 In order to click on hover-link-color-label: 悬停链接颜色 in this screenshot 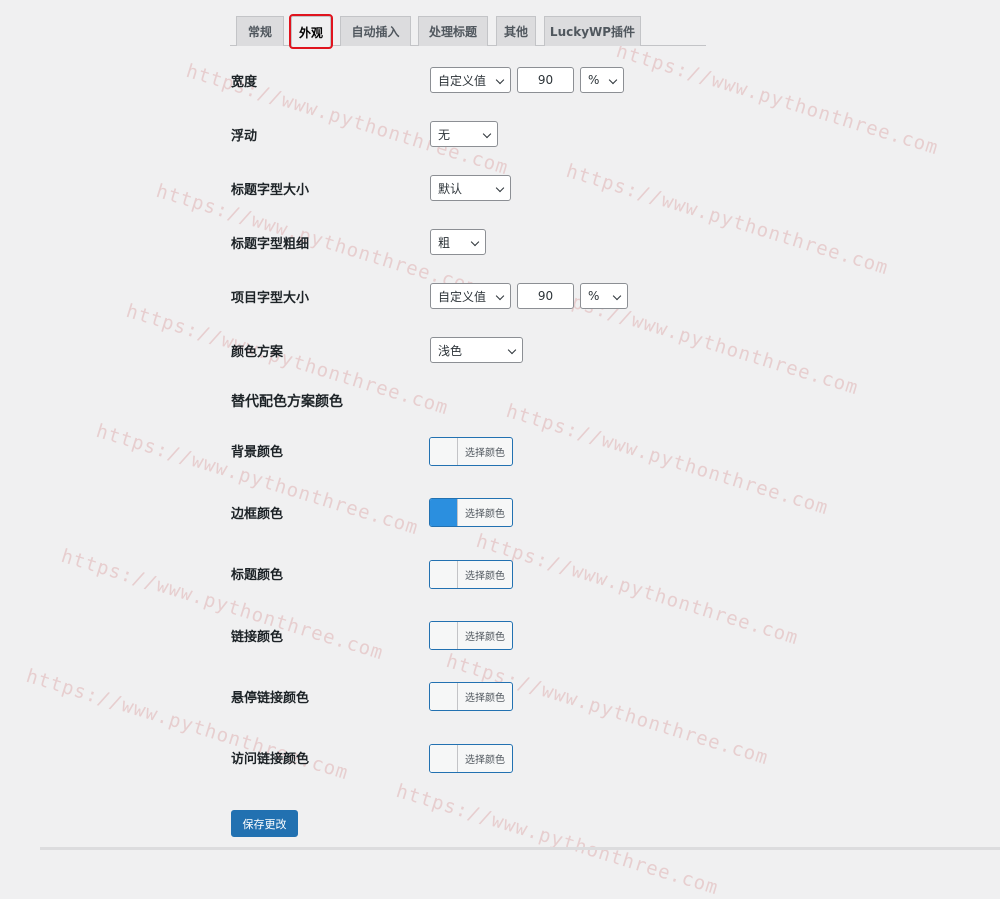, I will do `click(270, 698)`.